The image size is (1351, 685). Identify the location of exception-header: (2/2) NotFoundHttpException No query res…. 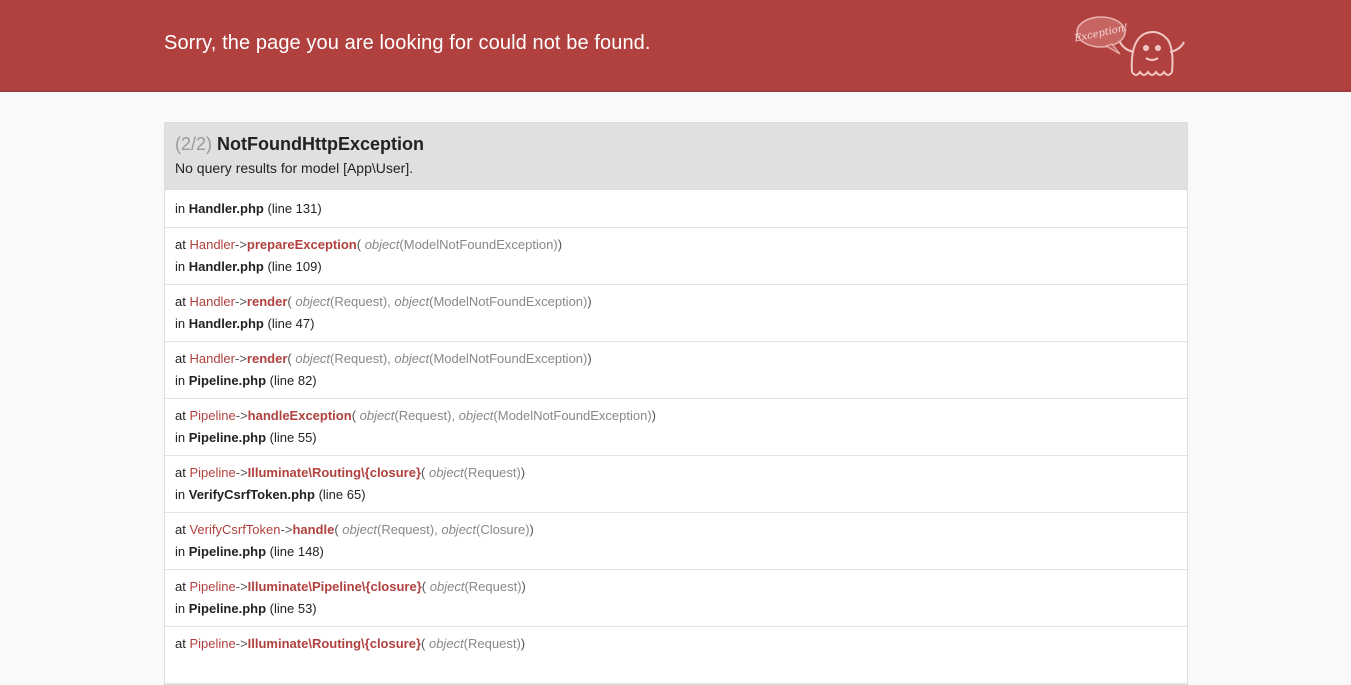
(676, 156).